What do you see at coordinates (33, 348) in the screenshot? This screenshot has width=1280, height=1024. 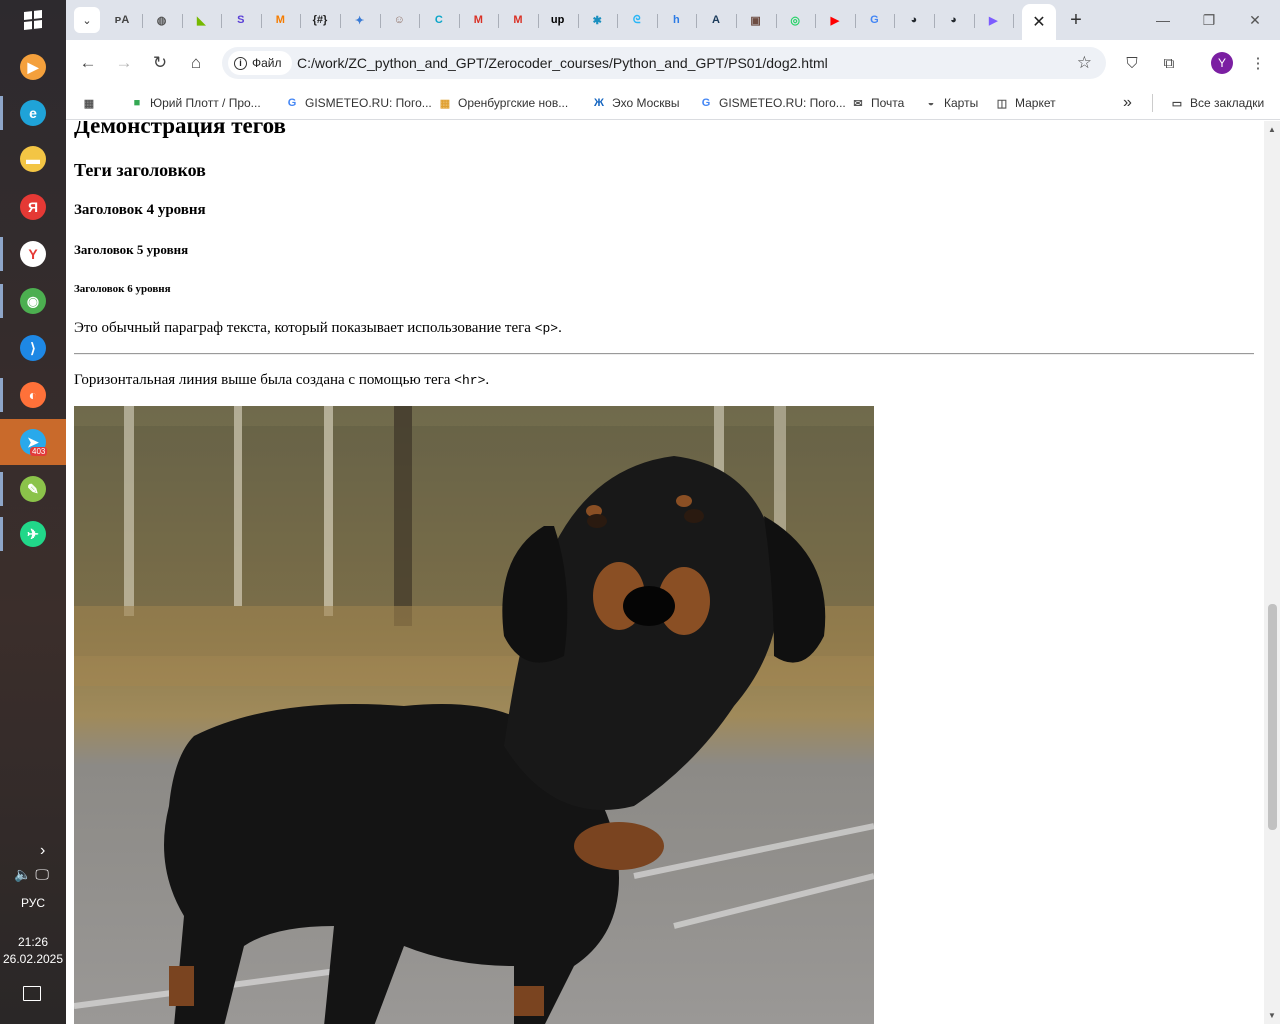 I see `taskbar-app: ⟩` at bounding box center [33, 348].